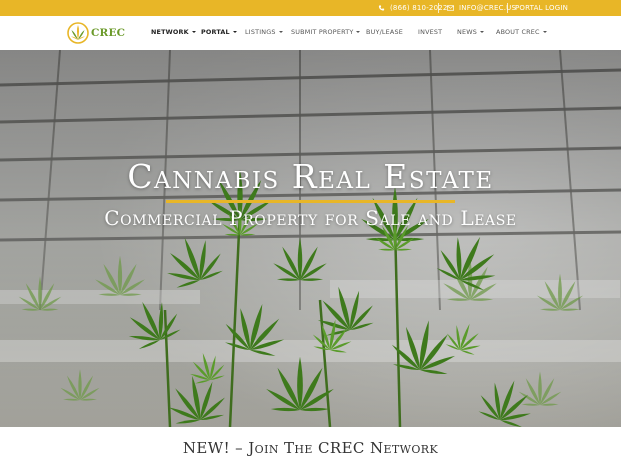 The width and height of the screenshot is (621, 461). I want to click on hero-divider, so click(310, 201).